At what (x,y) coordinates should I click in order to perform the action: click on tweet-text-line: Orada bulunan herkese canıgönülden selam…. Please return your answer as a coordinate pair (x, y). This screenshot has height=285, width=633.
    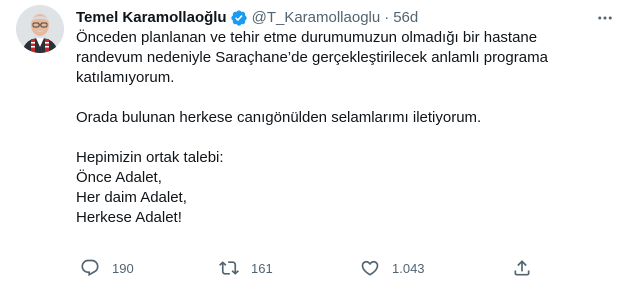
    Looking at the image, I should click on (279, 117).